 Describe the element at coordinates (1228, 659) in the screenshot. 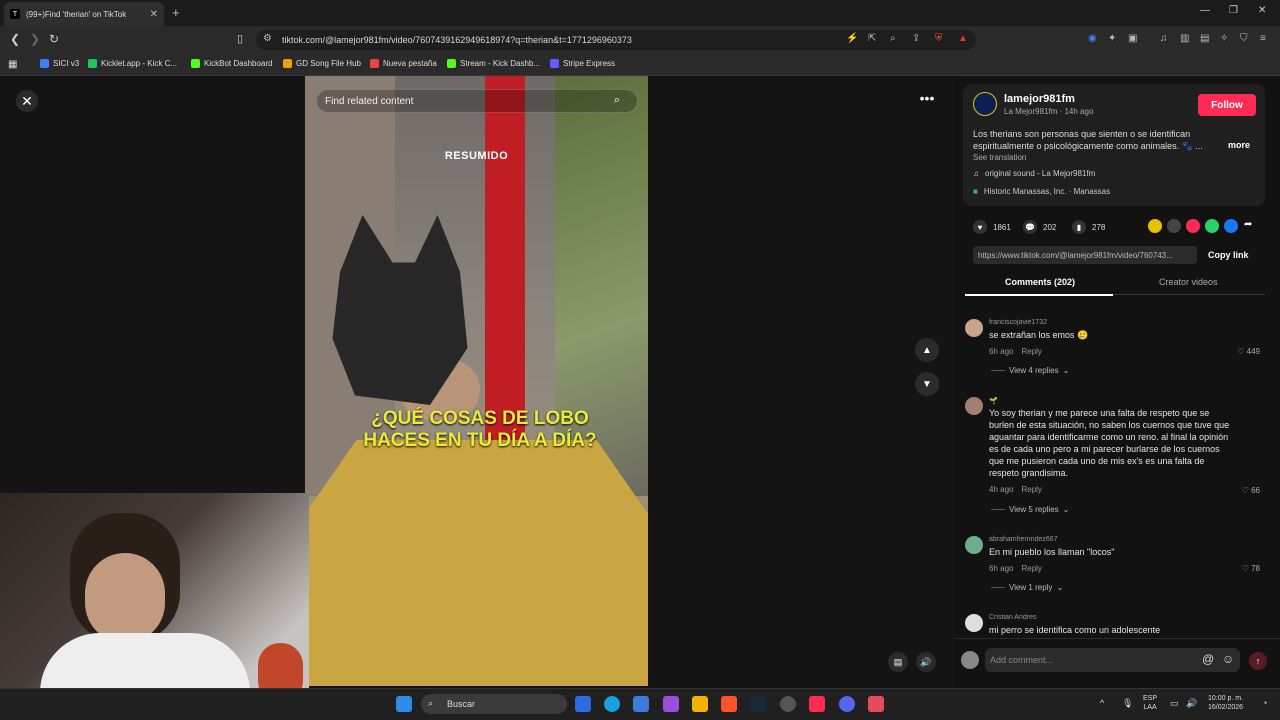

I see `emoji-icon: ☺` at that location.